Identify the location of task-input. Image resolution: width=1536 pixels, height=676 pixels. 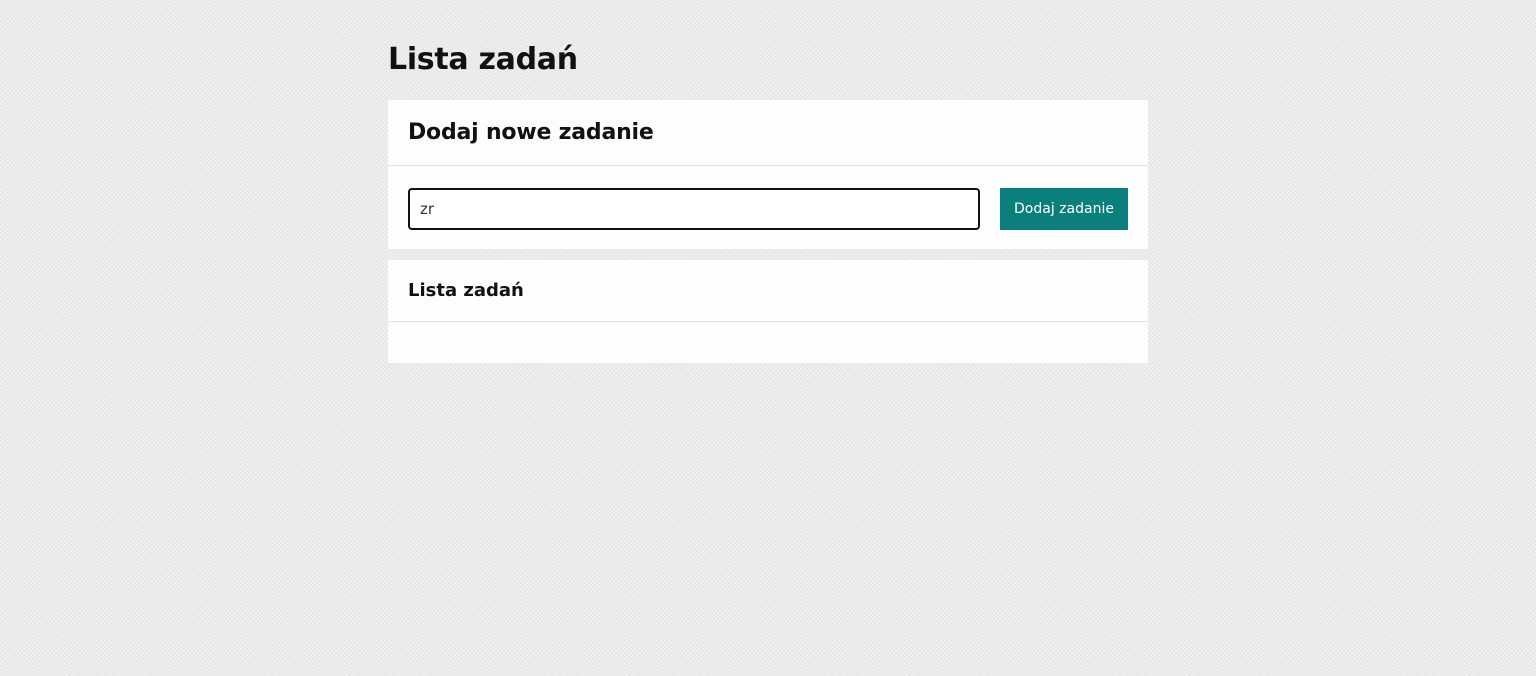
(694, 209).